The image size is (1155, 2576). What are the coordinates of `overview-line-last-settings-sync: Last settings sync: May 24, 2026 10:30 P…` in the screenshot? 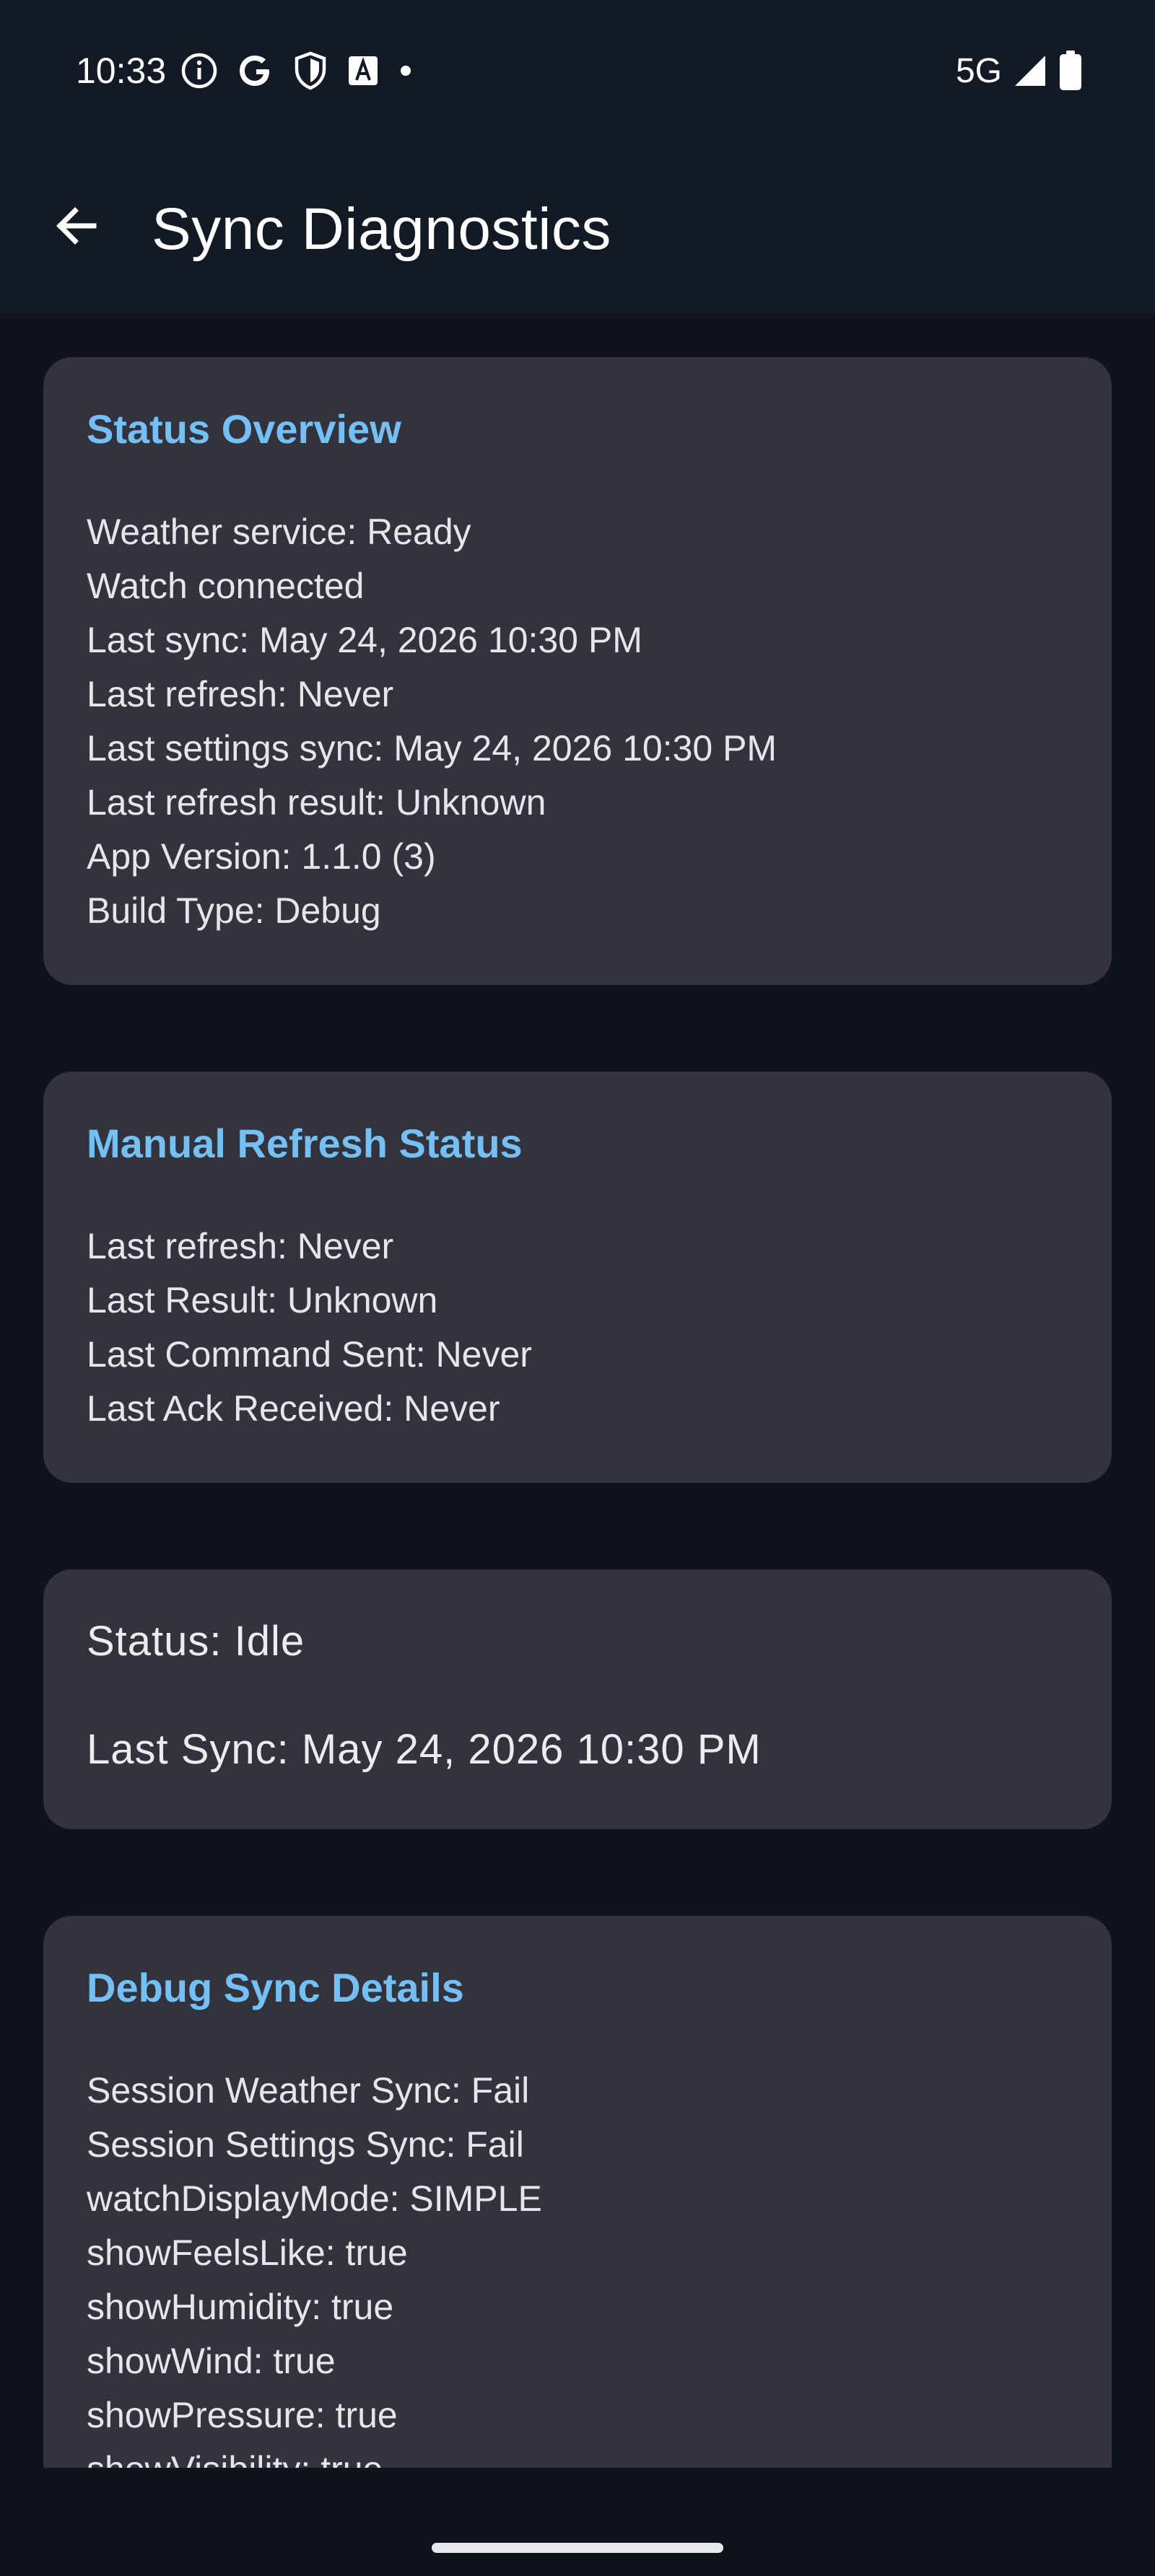 It's located at (432, 748).